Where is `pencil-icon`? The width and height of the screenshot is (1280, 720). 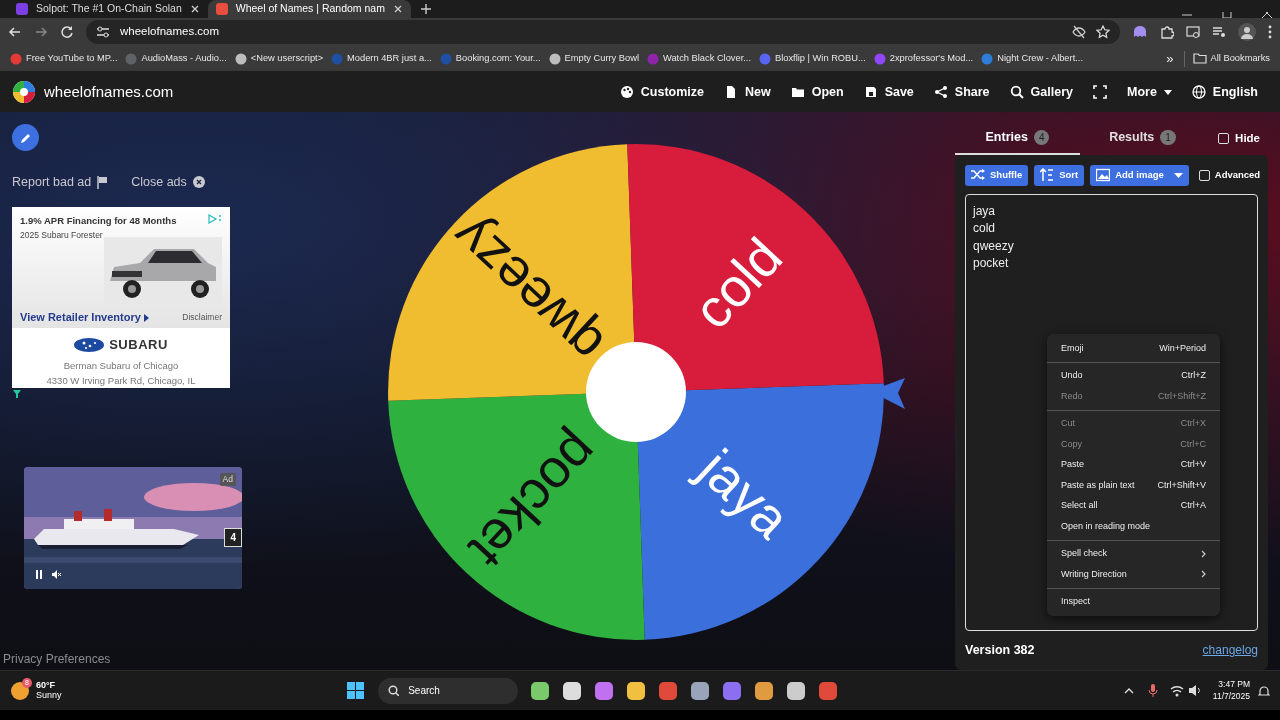
pencil-icon is located at coordinates (25, 137).